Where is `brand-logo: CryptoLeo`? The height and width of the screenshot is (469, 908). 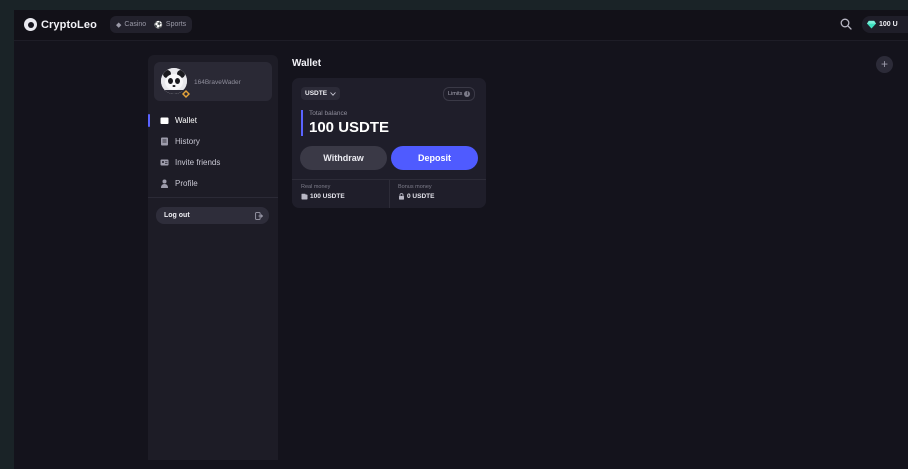
brand-logo: CryptoLeo is located at coordinates (60, 24).